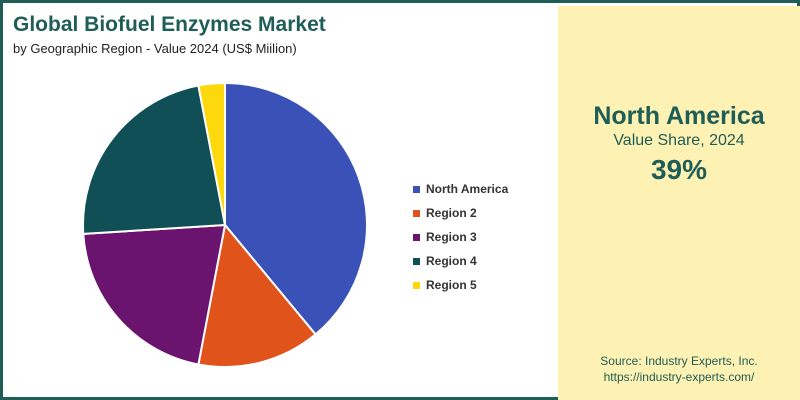 The image size is (800, 400). What do you see at coordinates (679, 116) in the screenshot?
I see `highlight-region: North America` at bounding box center [679, 116].